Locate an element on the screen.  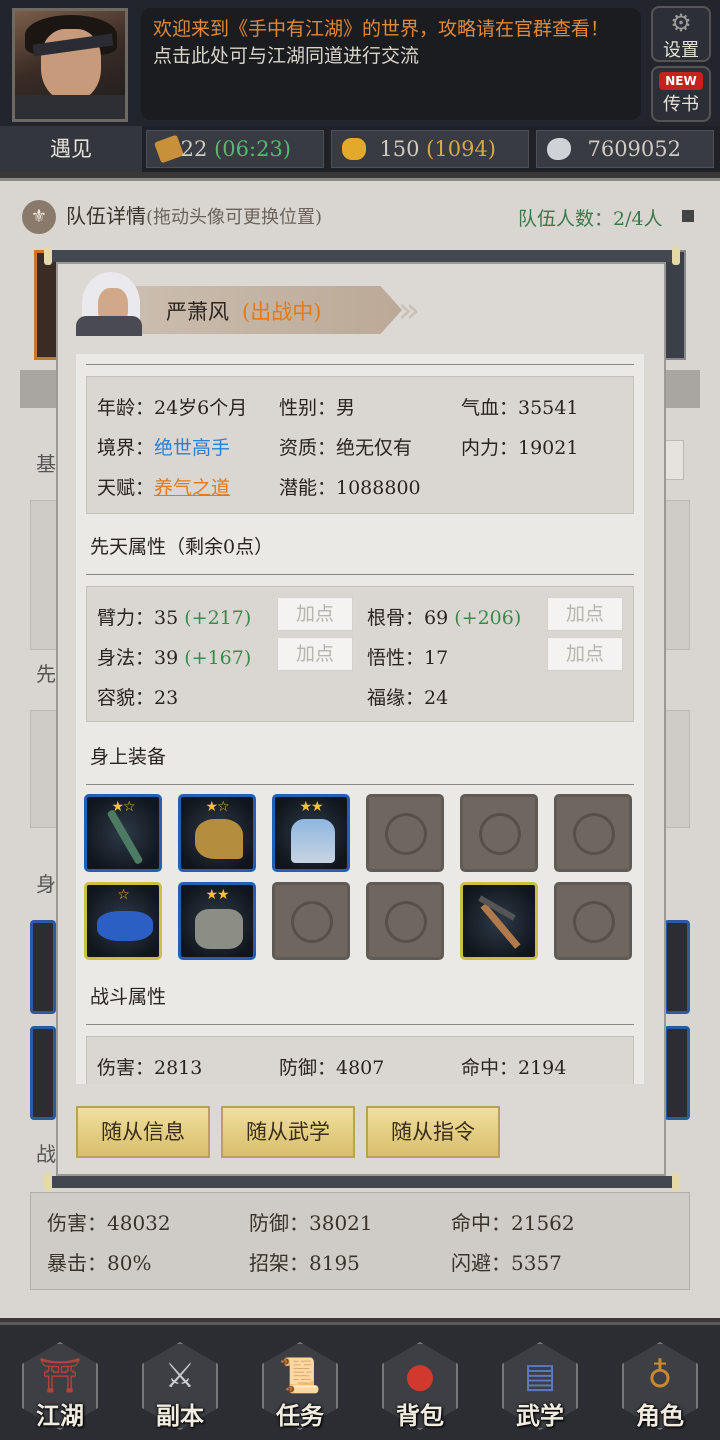
nav-dungeon-label: 副本 is located at coordinates (180, 1415).